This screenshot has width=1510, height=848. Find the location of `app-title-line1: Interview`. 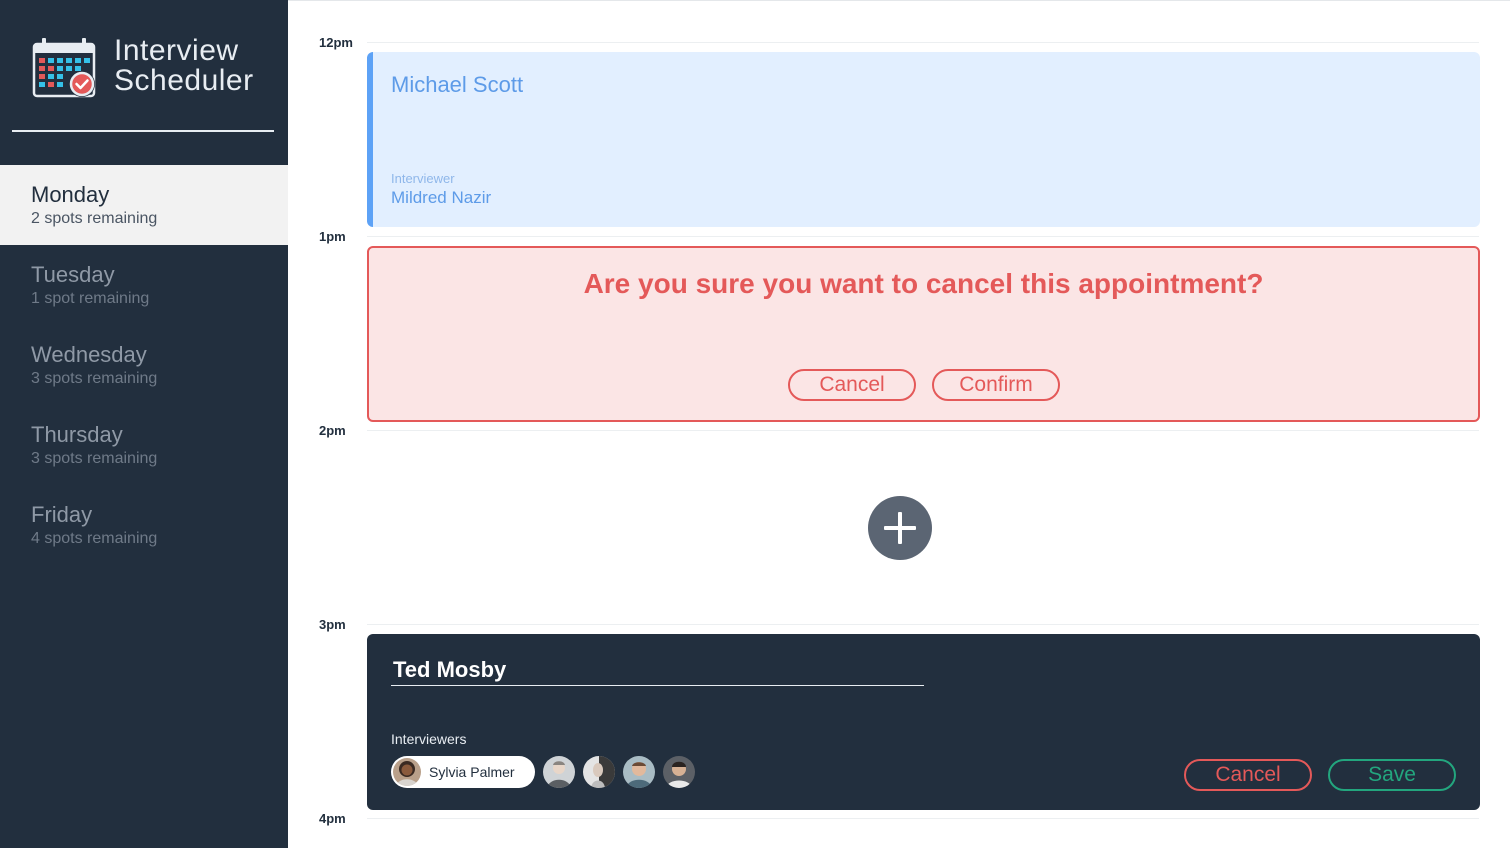

app-title-line1: Interview is located at coordinates (176, 50).